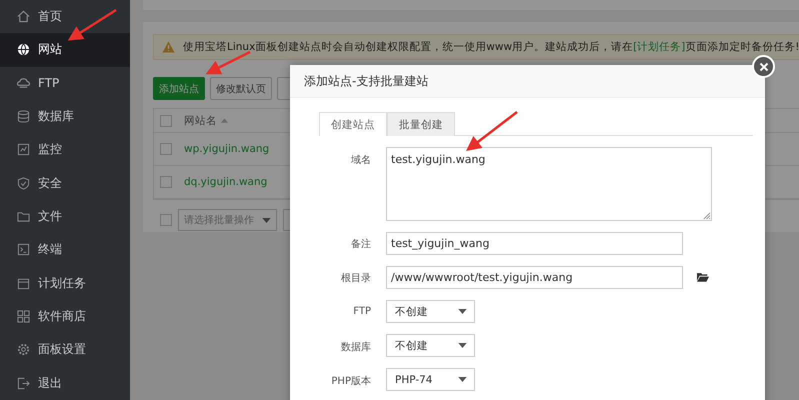 This screenshot has height=400, width=799. I want to click on tab: 创建站点, so click(353, 124).